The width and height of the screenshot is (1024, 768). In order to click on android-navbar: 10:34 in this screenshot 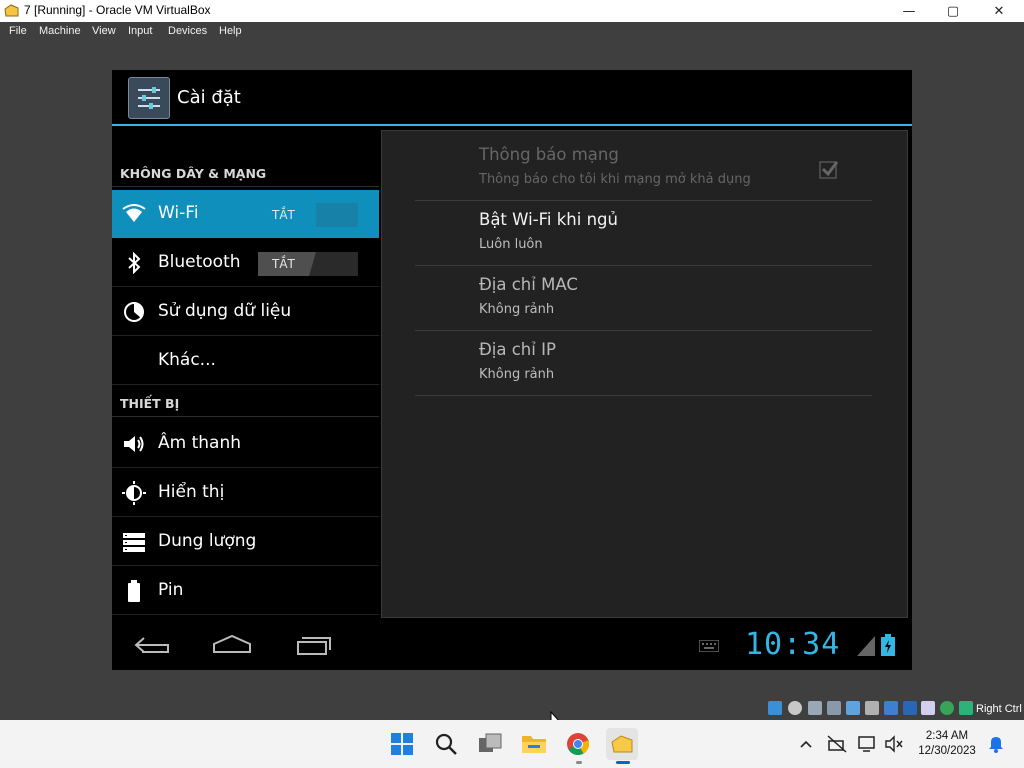, I will do `click(512, 645)`.